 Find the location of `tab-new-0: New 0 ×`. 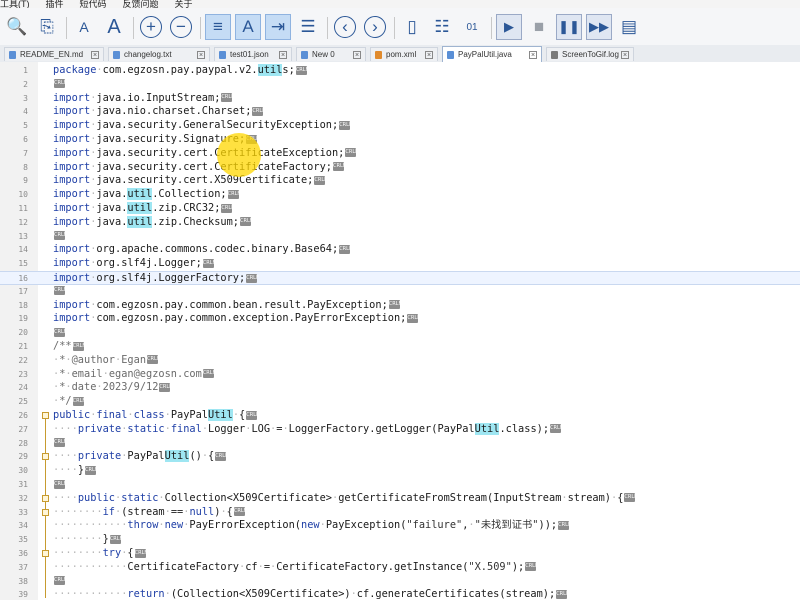

tab-new-0: New 0 × is located at coordinates (331, 54).